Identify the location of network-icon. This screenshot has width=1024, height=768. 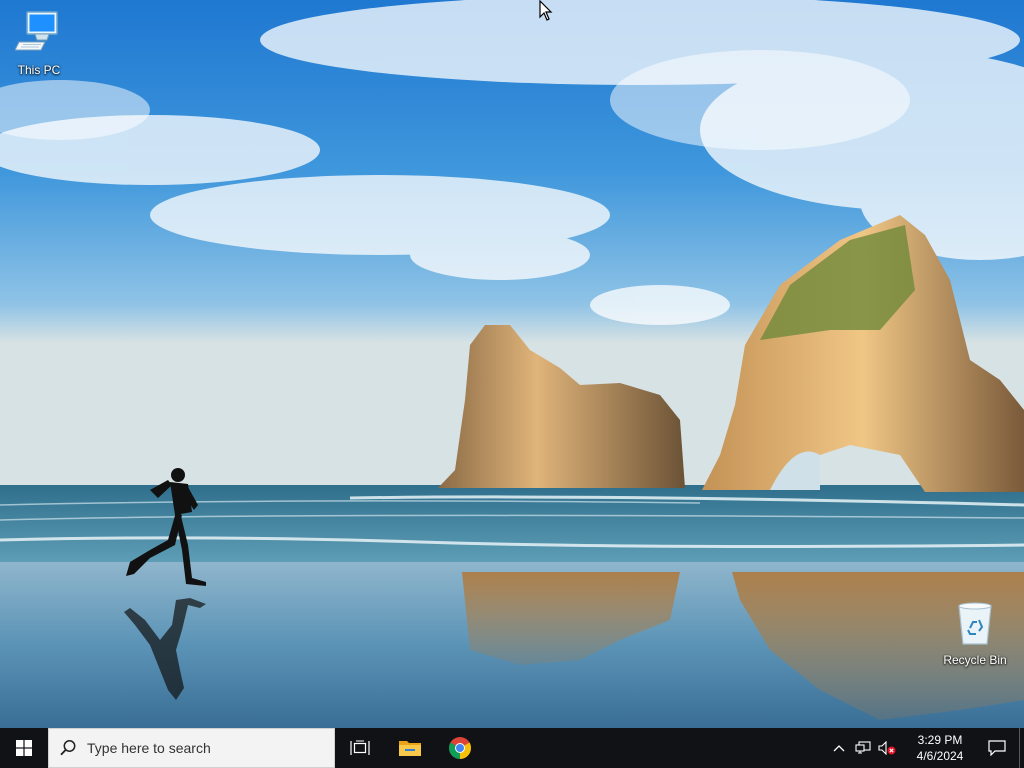
(863, 747).